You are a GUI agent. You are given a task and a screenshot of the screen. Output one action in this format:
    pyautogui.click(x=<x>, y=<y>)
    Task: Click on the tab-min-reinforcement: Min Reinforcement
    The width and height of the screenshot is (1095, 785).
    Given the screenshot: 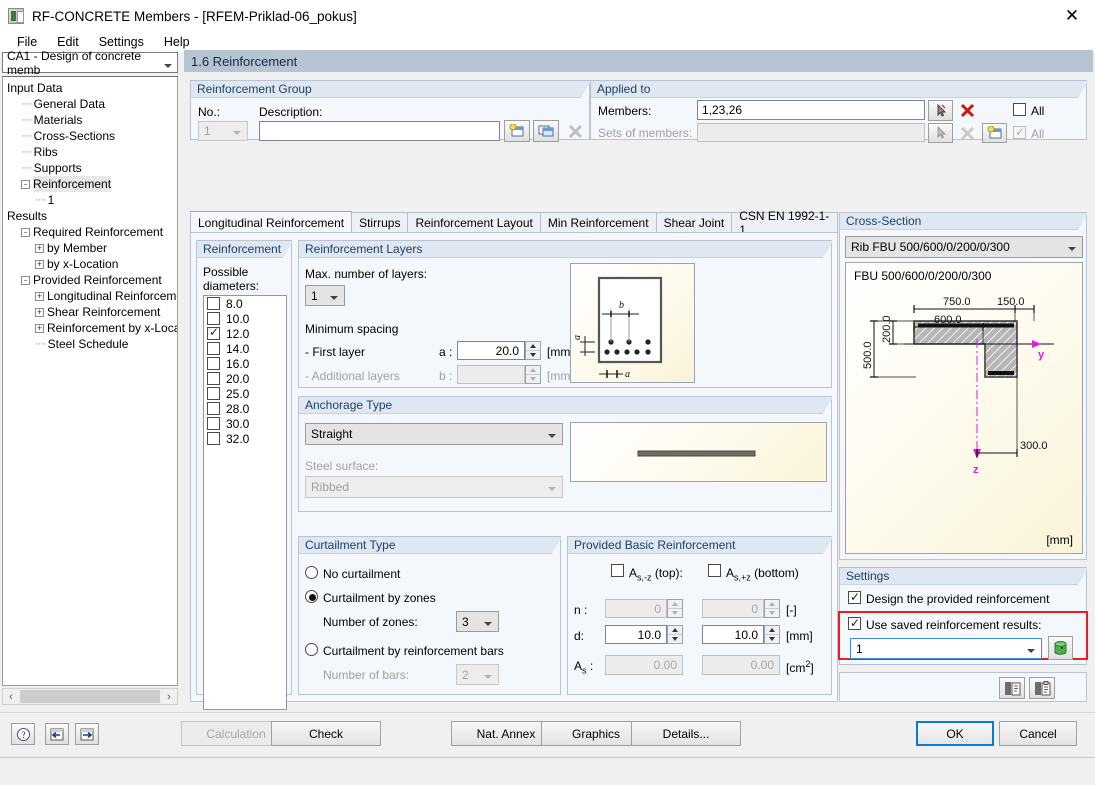 What is the action you would take?
    pyautogui.click(x=598, y=222)
    